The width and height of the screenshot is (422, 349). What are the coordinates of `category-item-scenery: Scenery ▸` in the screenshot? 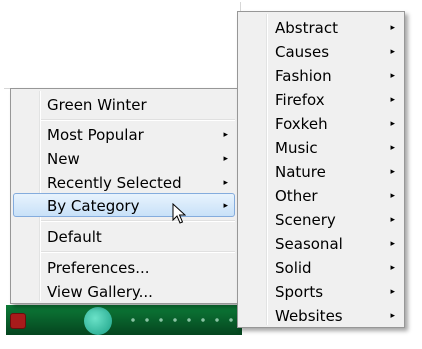 It's located at (321, 219).